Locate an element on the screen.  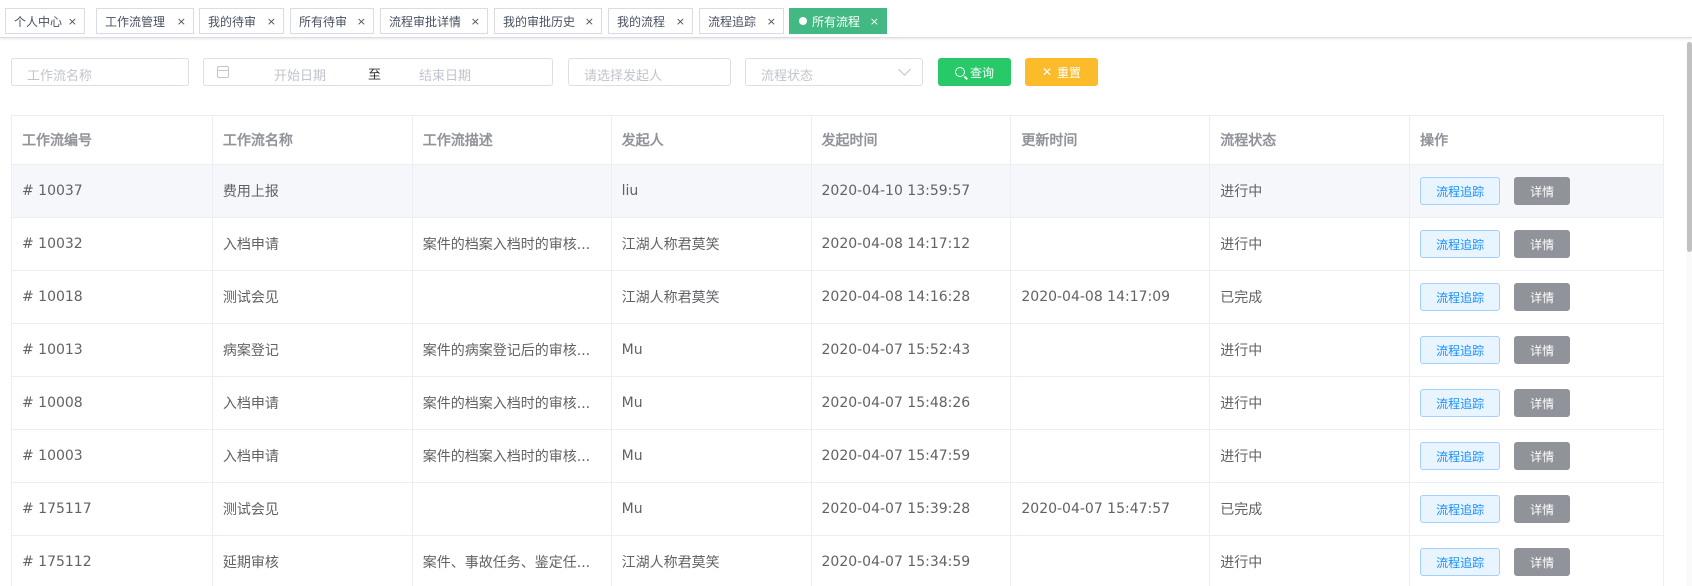
cell-start-time: 2020-04-08 14:16:28 is located at coordinates (912, 297).